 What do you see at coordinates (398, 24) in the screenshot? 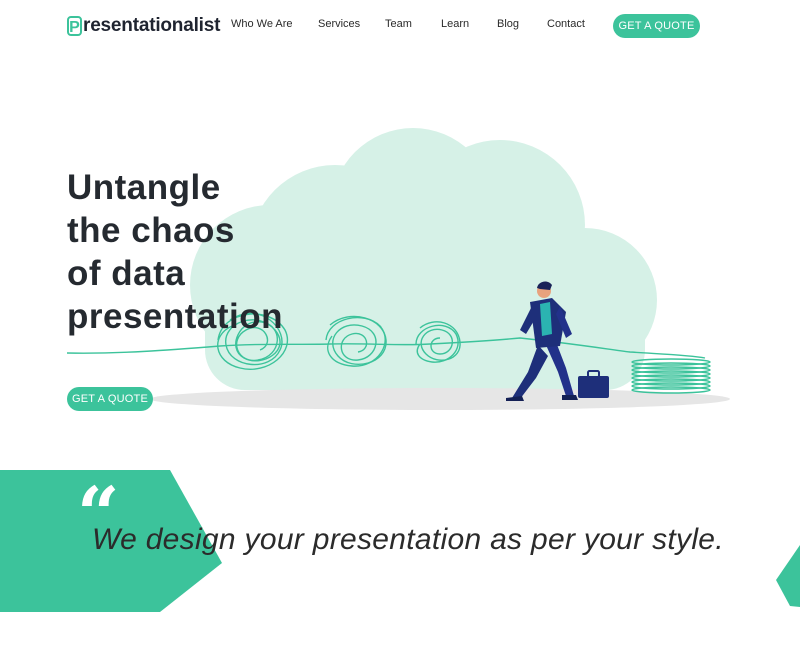
I see `nav-team: Team` at bounding box center [398, 24].